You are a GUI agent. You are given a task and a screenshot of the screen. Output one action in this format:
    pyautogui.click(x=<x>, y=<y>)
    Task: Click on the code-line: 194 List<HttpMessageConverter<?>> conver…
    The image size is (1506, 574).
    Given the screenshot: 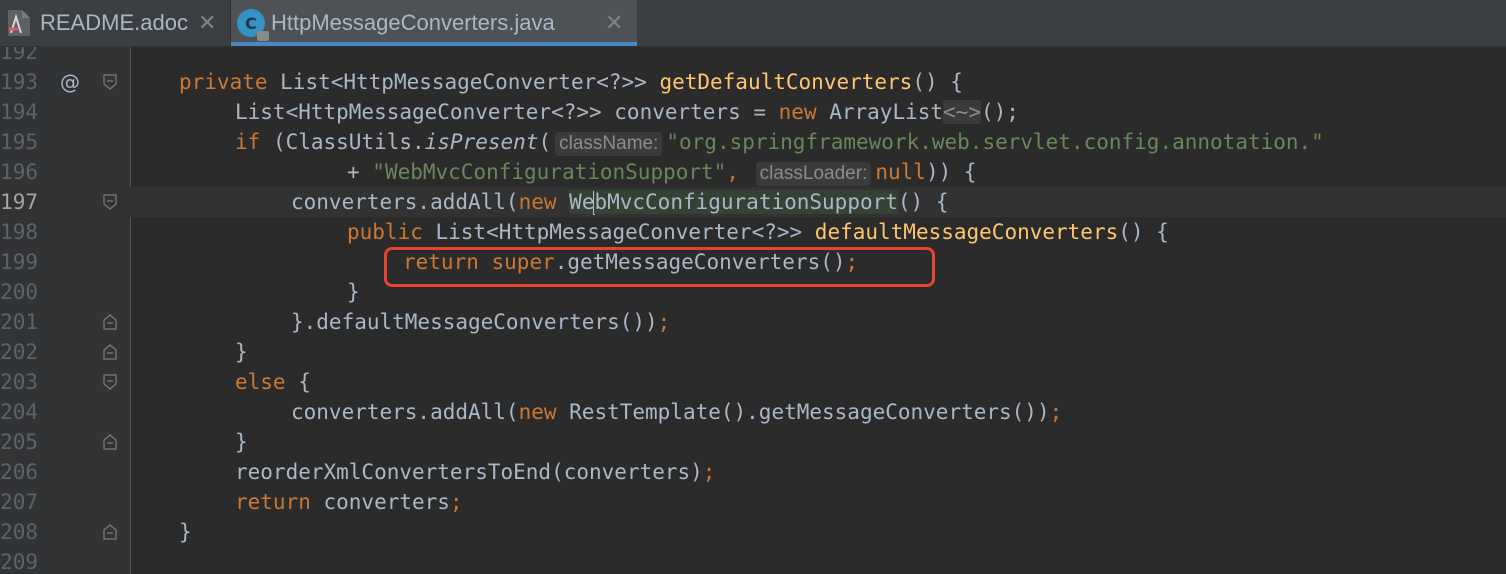 What is the action you would take?
    pyautogui.click(x=753, y=112)
    